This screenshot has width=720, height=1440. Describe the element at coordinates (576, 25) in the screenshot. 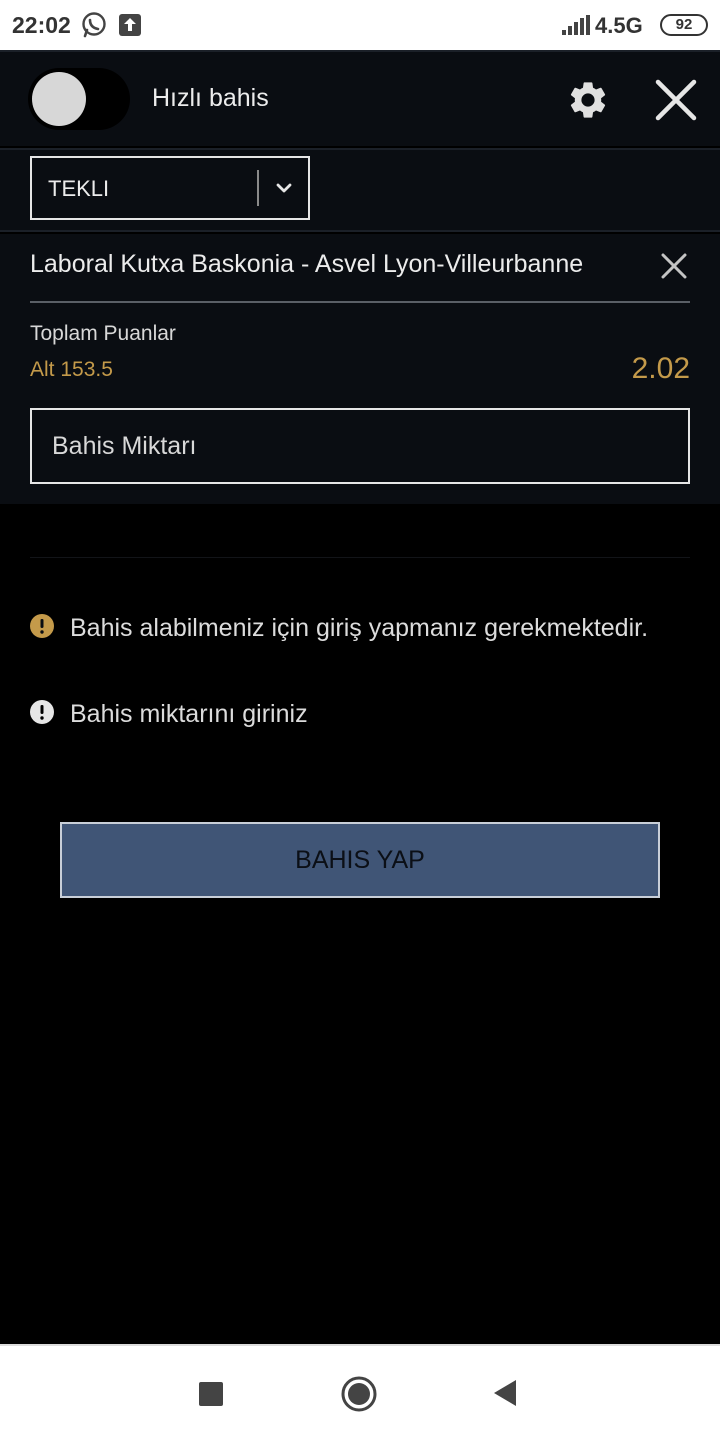

I see `signal-icon` at that location.